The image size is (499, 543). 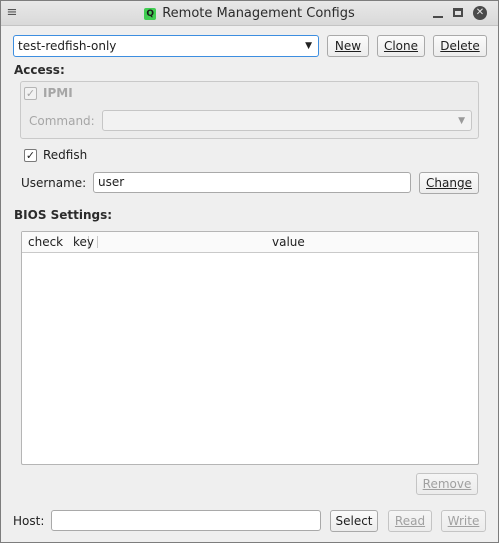 I want to click on window-title: Remote Management Configs, so click(x=258, y=13).